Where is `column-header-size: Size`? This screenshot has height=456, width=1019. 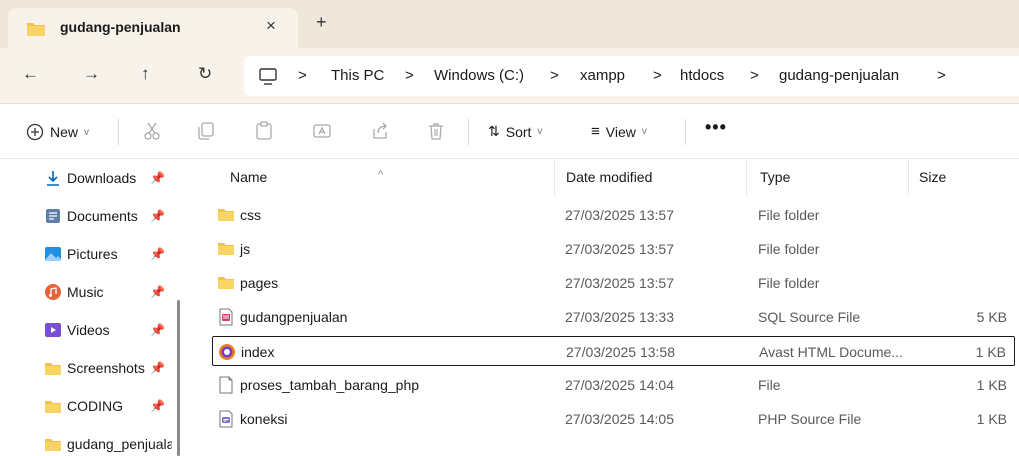 column-header-size: Size is located at coordinates (932, 177).